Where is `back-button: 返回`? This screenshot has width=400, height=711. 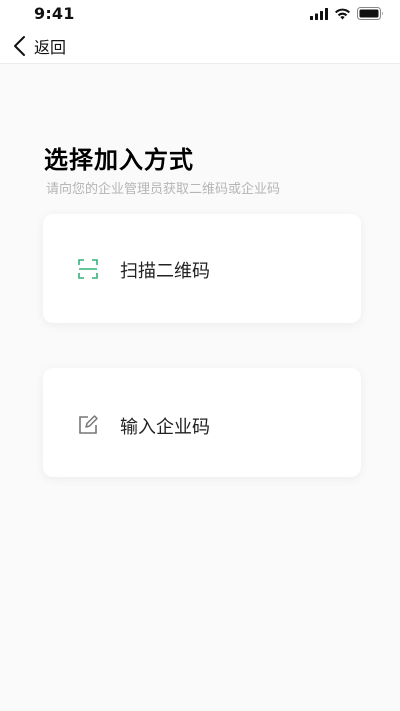 back-button: 返回 is located at coordinates (39, 46).